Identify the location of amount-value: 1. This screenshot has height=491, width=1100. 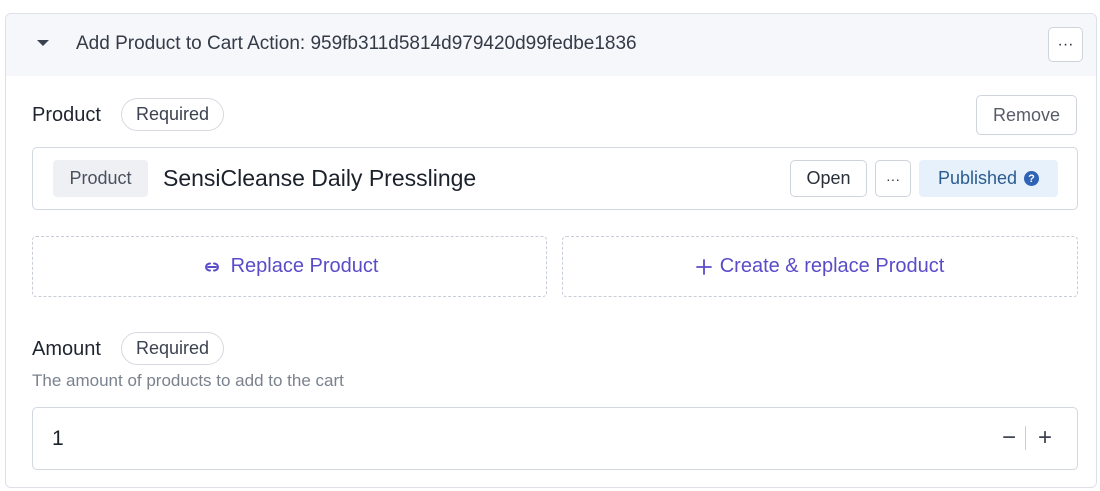
(58, 439).